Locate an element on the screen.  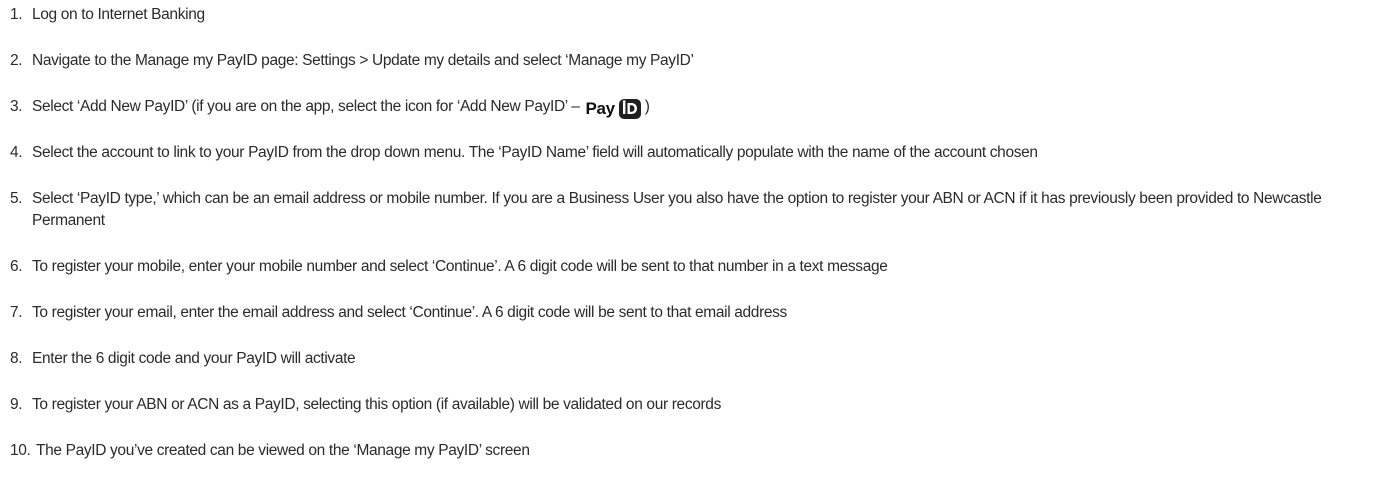
step-number: 4. is located at coordinates (16, 152).